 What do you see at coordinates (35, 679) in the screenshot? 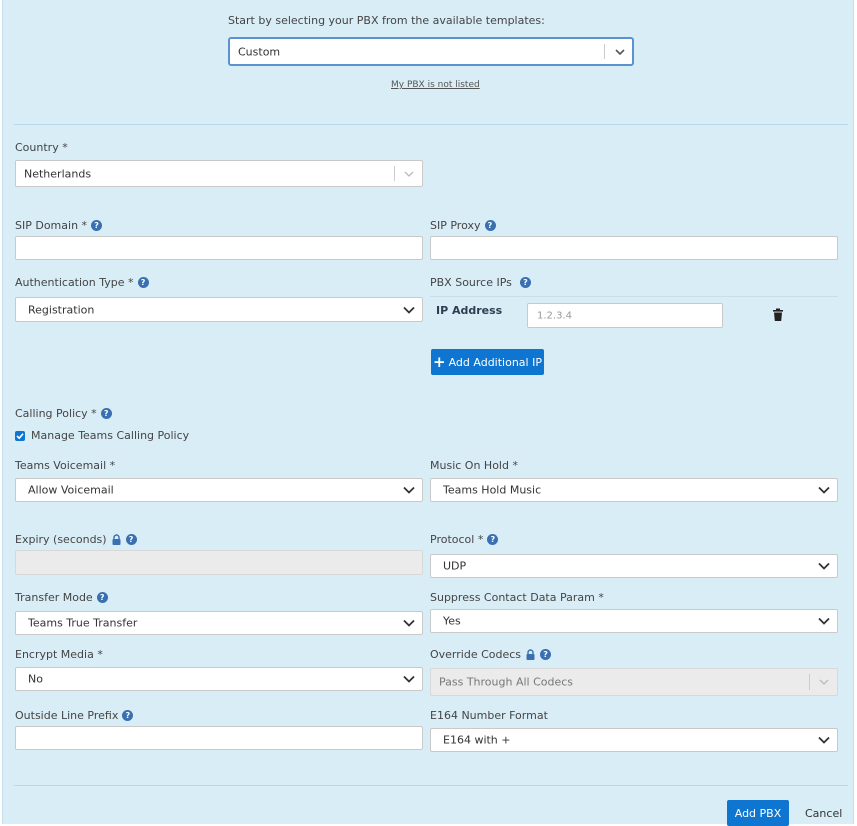
I see `encrypt-media-value: No` at bounding box center [35, 679].